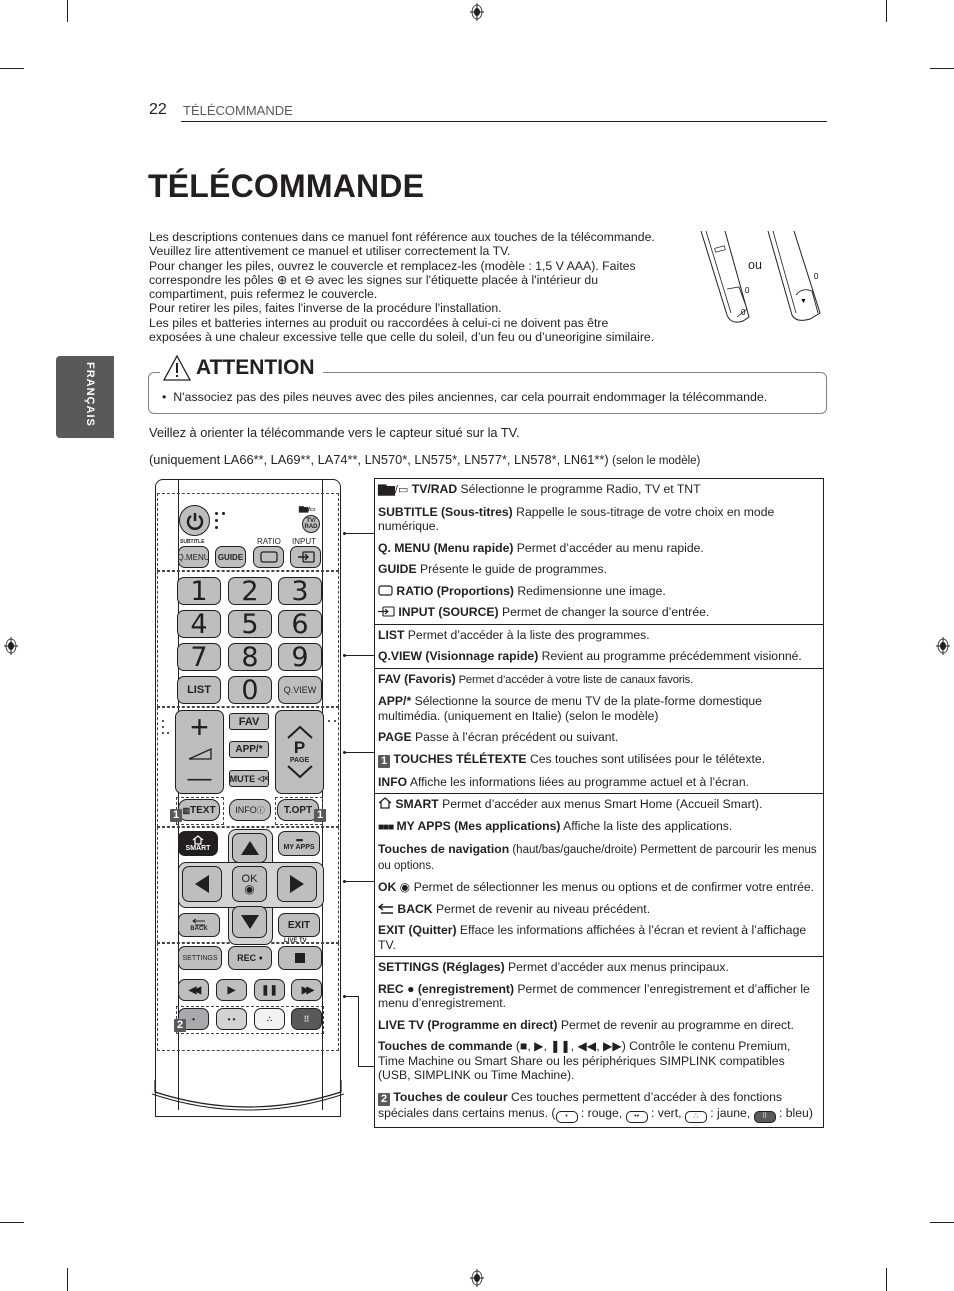 This screenshot has height=1291, width=954. What do you see at coordinates (250, 690) in the screenshot?
I see `number-0-button: 0` at bounding box center [250, 690].